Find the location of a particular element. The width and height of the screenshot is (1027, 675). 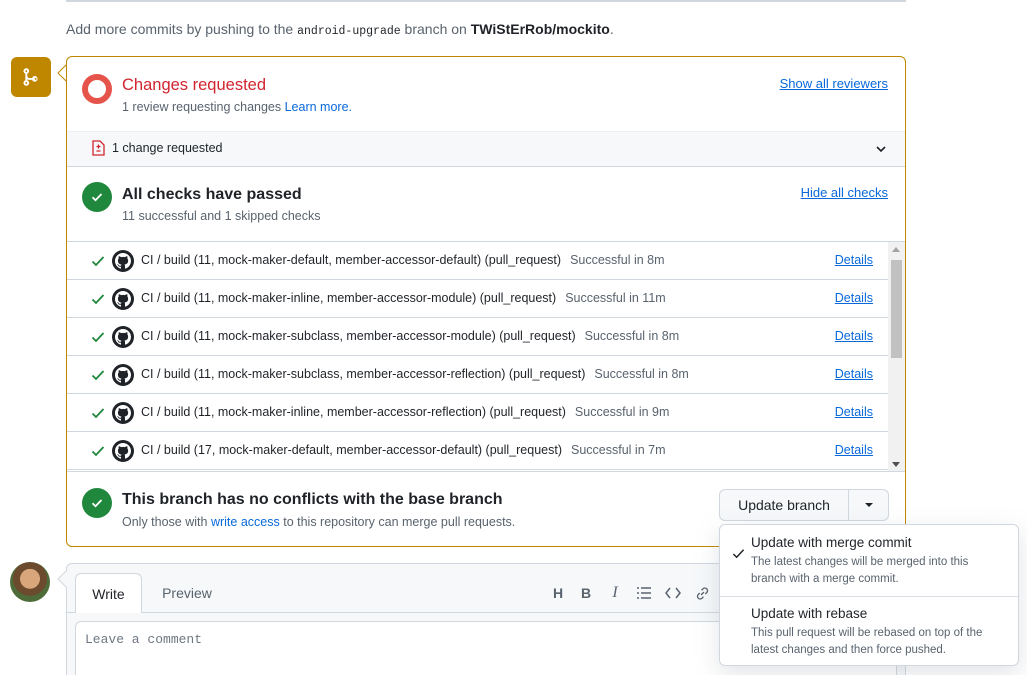

push-note-prefix: Add more commits by pushing to the is located at coordinates (180, 29).